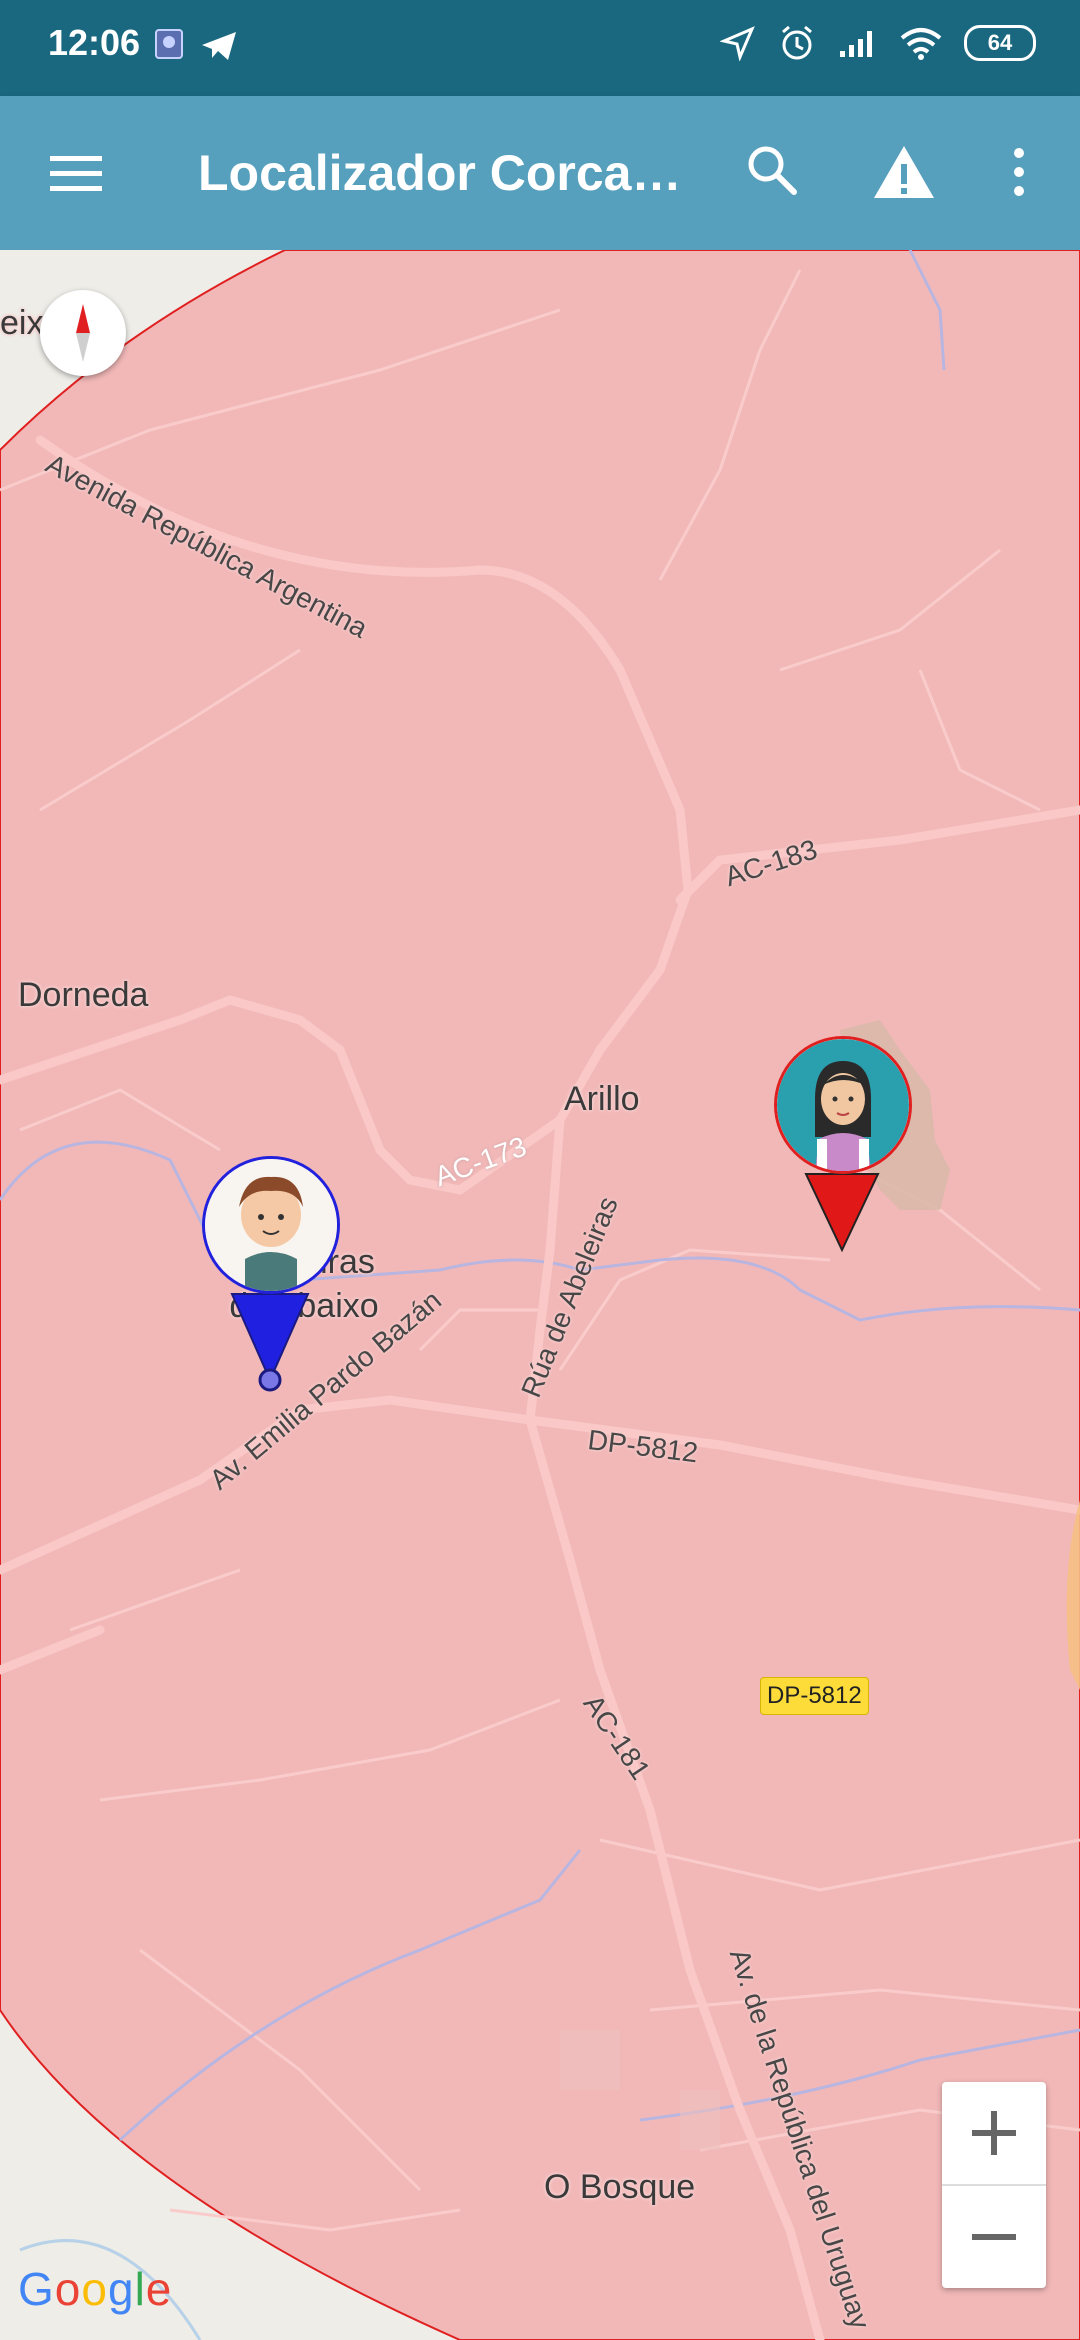  What do you see at coordinates (921, 44) in the screenshot?
I see `wifi-icon` at bounding box center [921, 44].